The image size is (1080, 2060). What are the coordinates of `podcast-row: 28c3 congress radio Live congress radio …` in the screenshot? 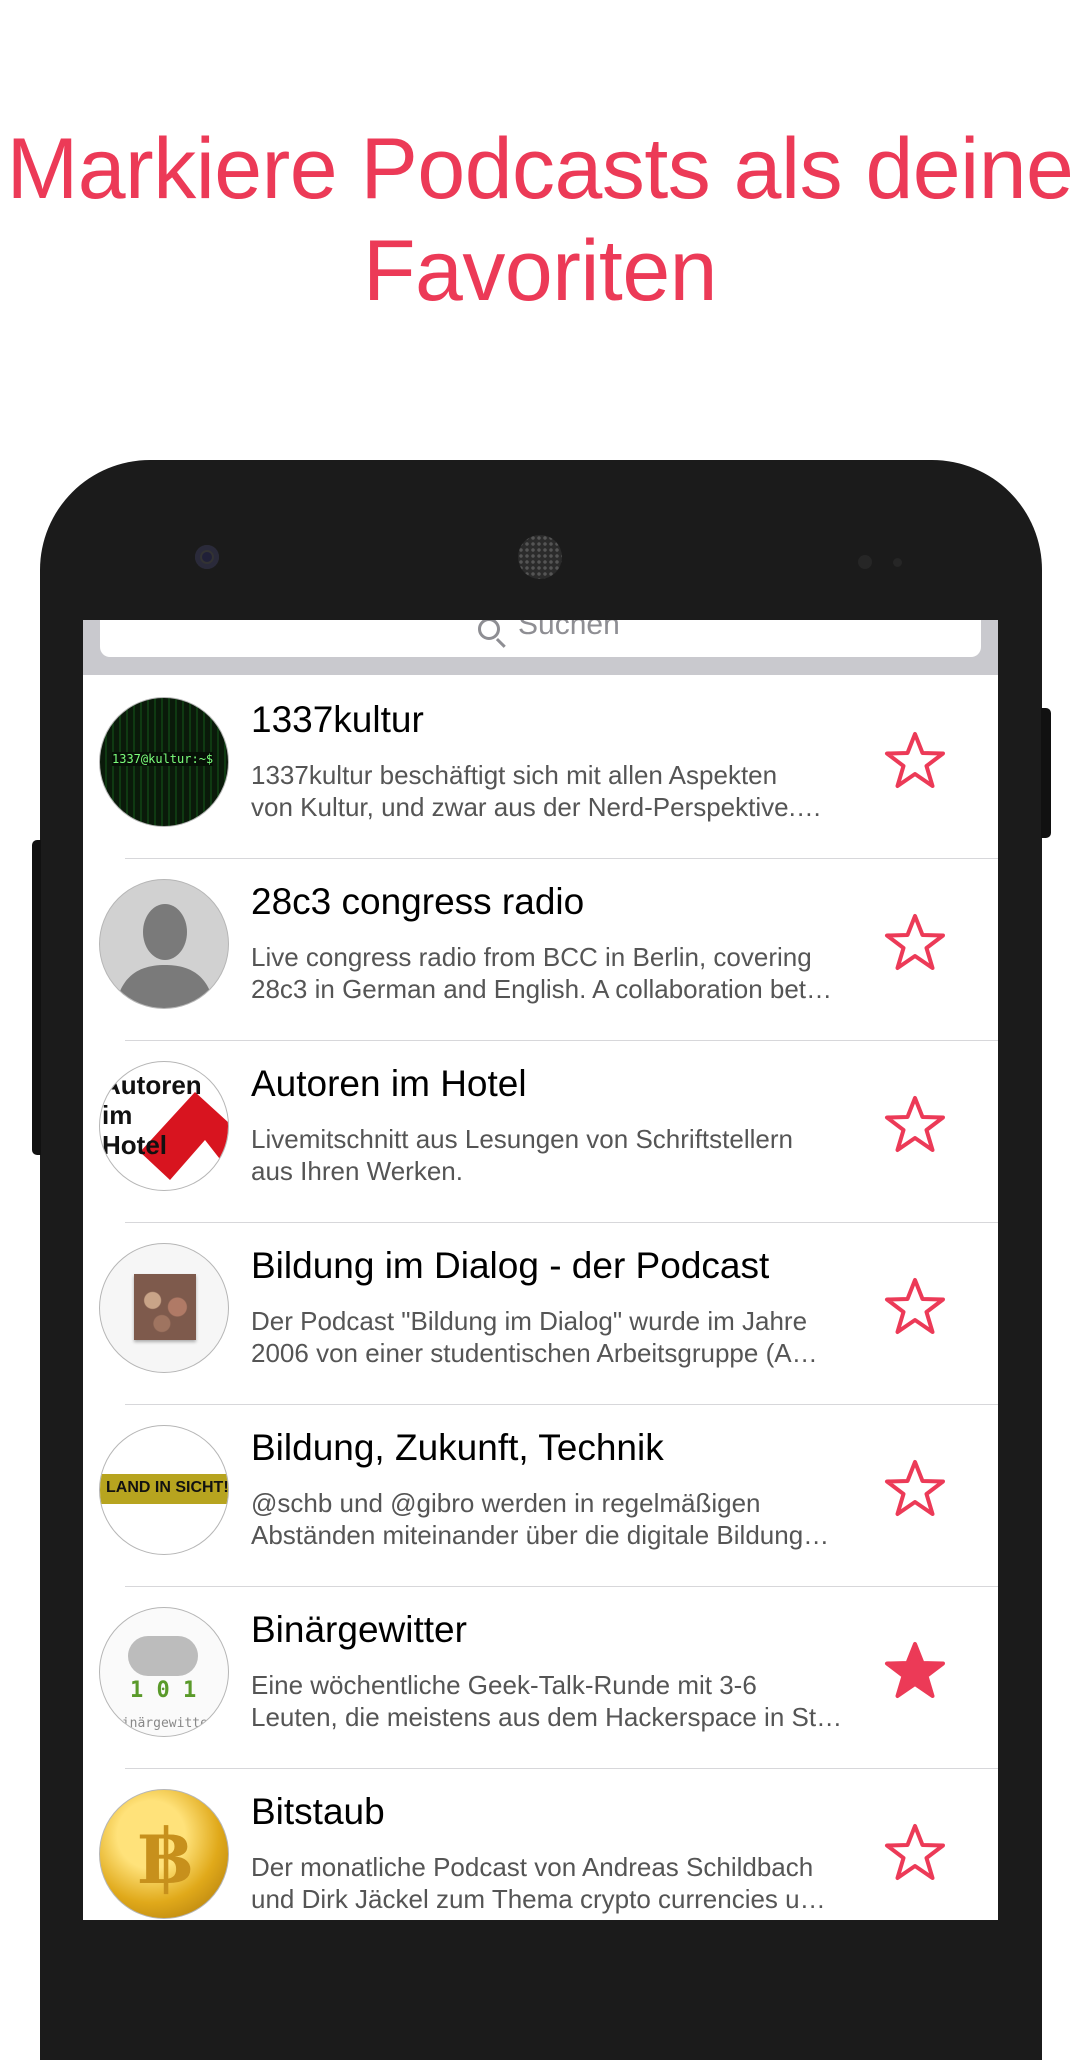 It's located at (540, 950).